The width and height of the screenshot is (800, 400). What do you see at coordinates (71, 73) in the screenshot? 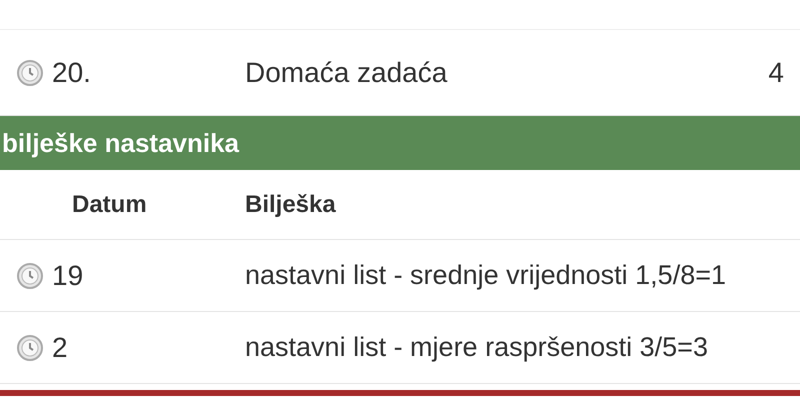
I see `date-text: 20.` at bounding box center [71, 73].